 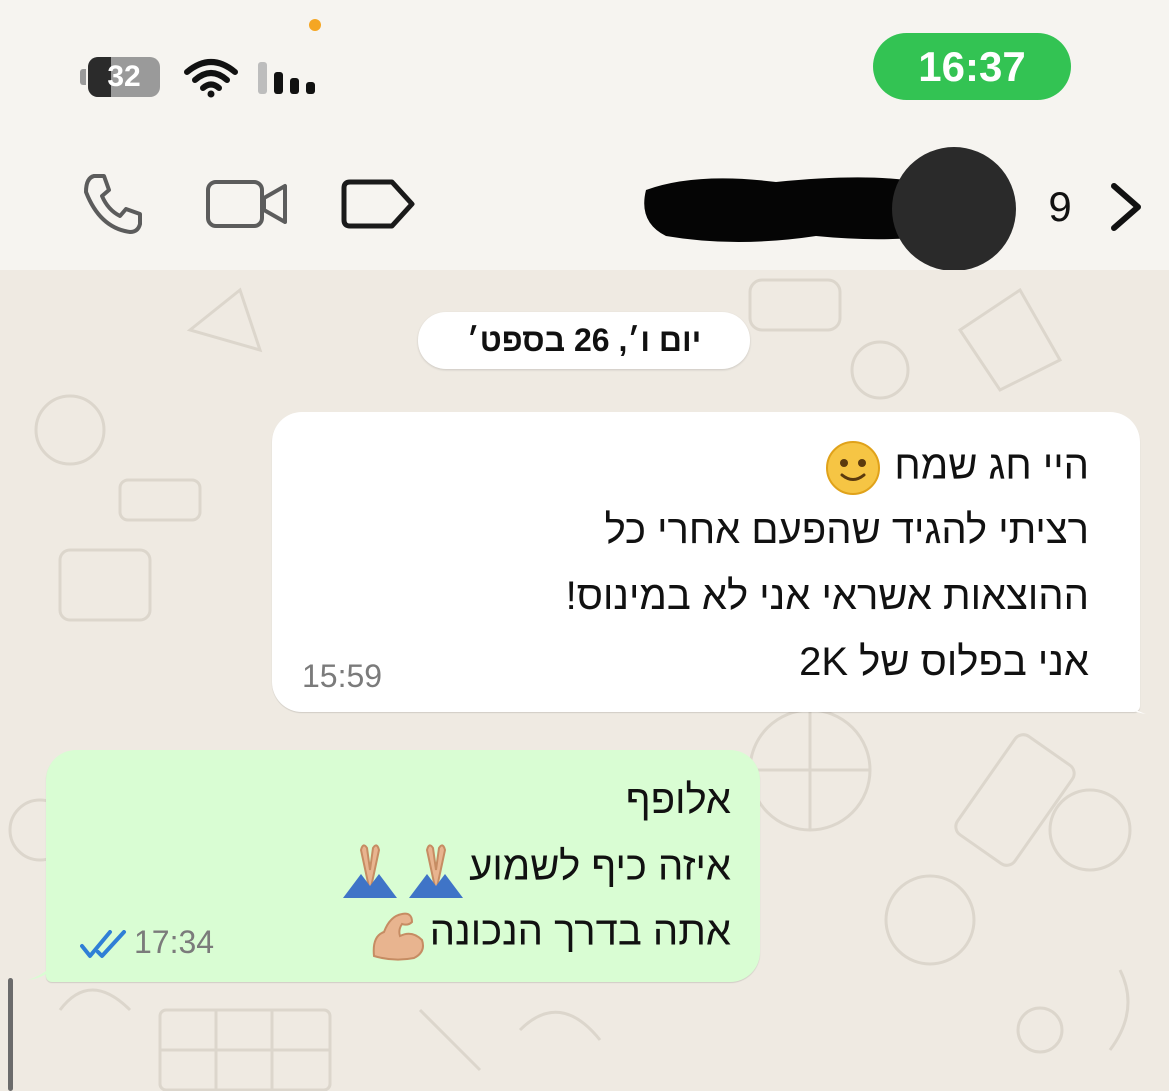 I want to click on cellular-signal-icon, so click(x=286, y=78).